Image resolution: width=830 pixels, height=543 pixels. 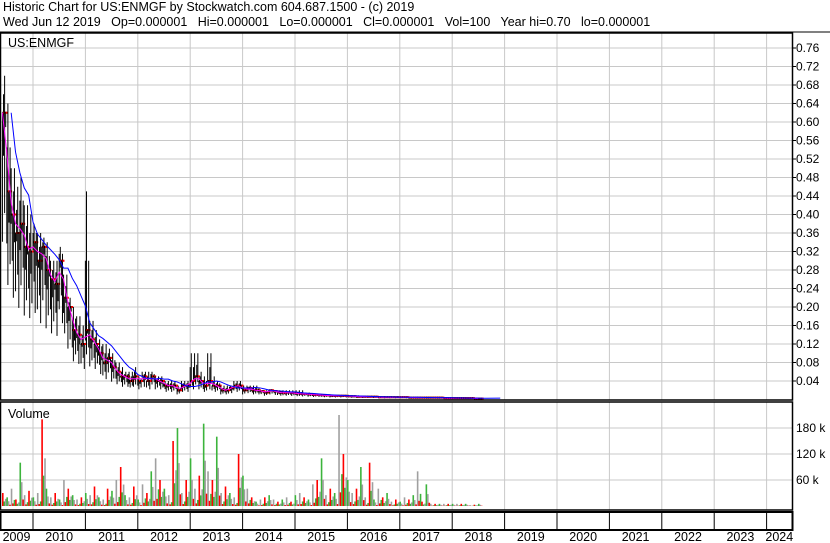 What do you see at coordinates (426, 536) in the screenshot?
I see `year-label: 2017` at bounding box center [426, 536].